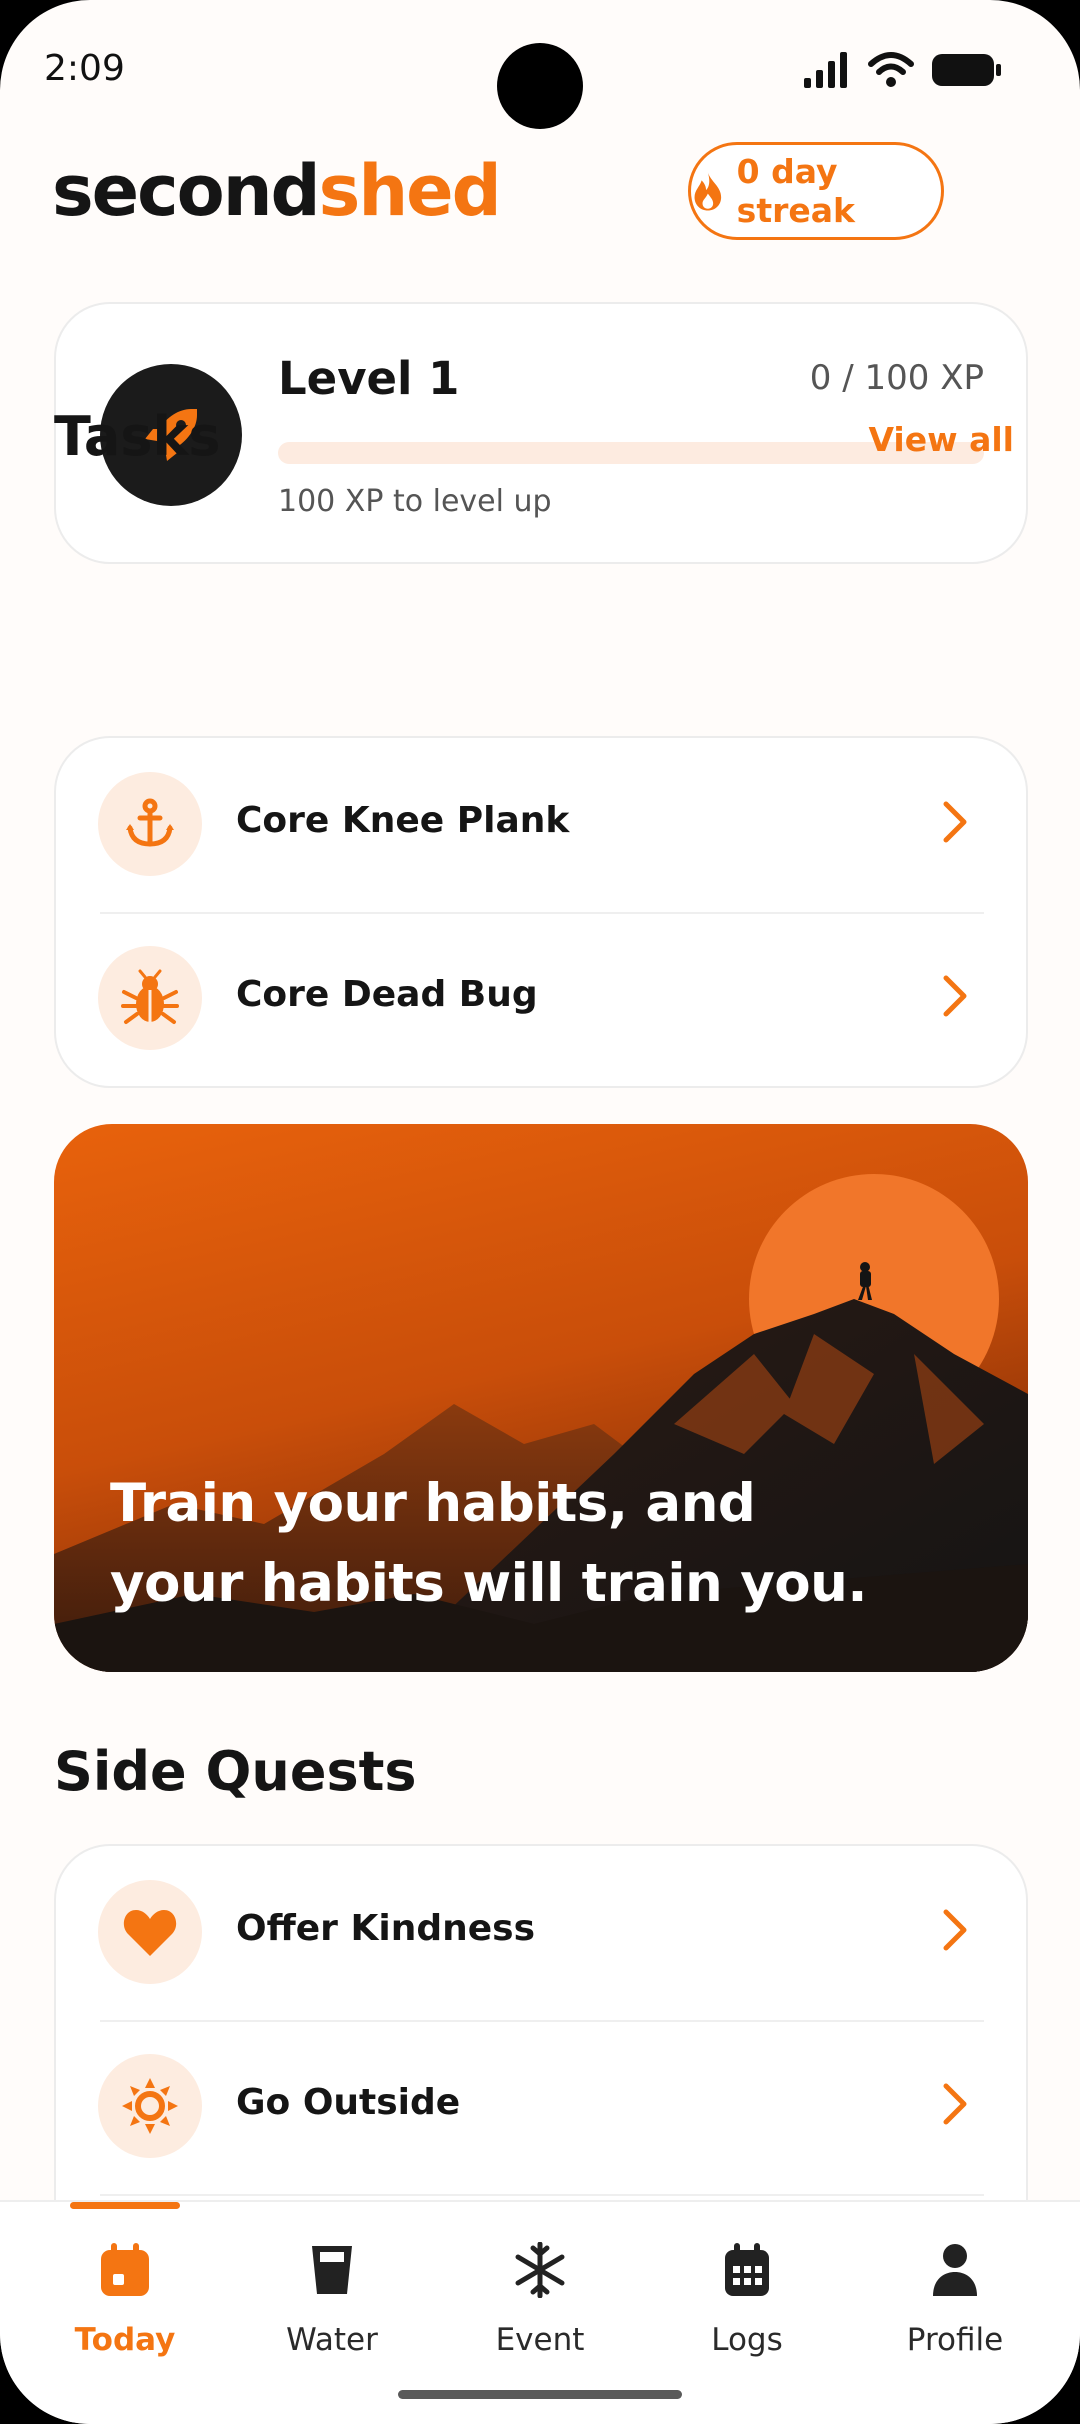 This screenshot has height=2424, width=1080. I want to click on side-quests-title: Side Quests, so click(235, 1771).